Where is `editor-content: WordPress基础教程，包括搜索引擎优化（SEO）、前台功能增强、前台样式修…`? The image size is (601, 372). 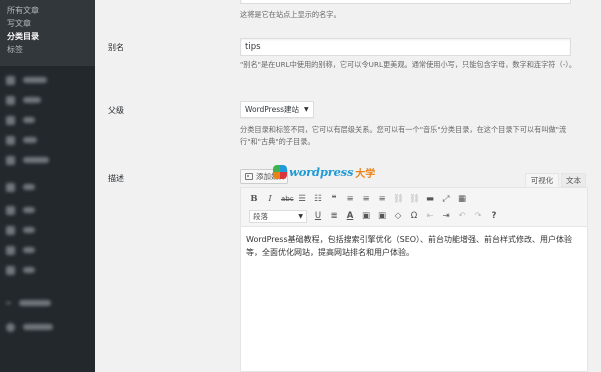 editor-content: WordPress基础教程，包括搜索引擎优化（SEO）、前台功能增强、前台样式修… is located at coordinates (414, 246).